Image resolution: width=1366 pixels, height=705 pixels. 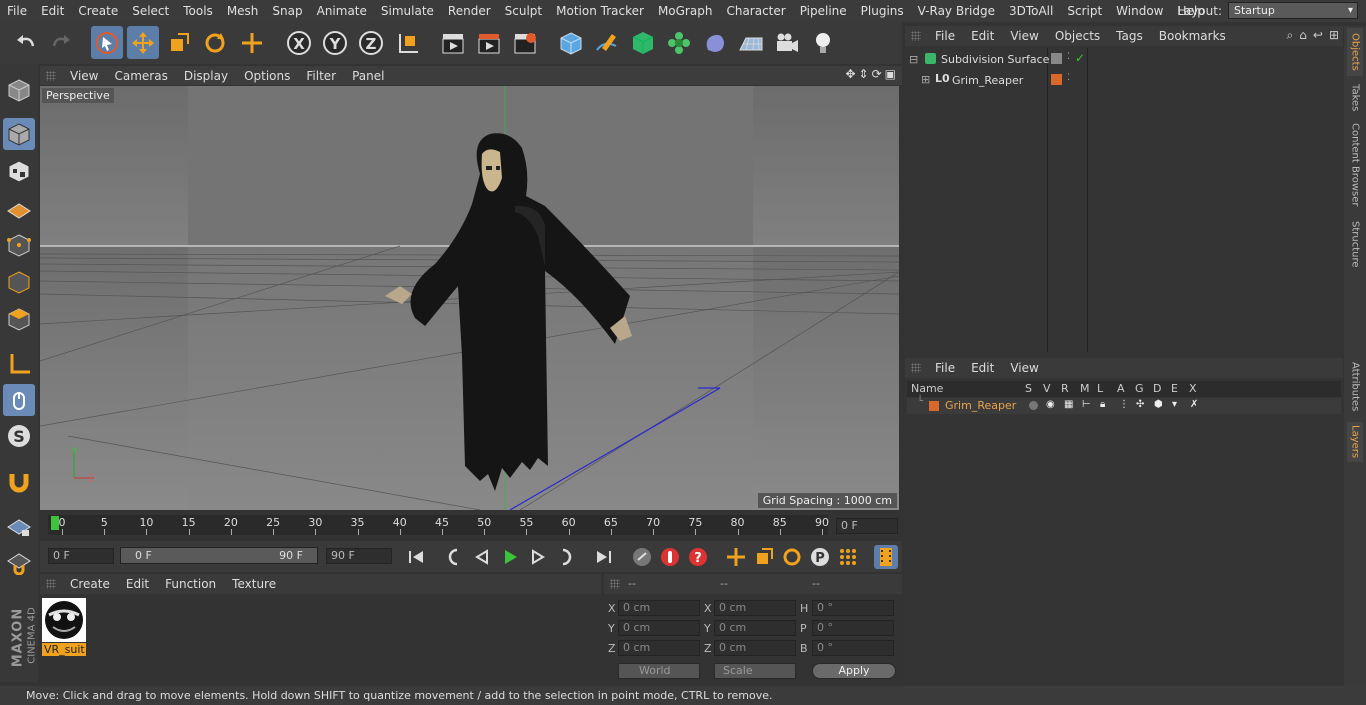 What do you see at coordinates (643, 42) in the screenshot?
I see `add-subdivision-button` at bounding box center [643, 42].